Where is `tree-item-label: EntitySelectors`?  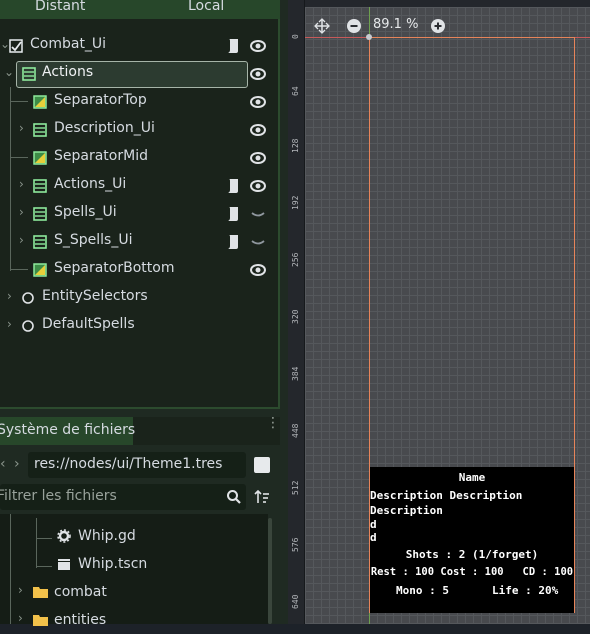 tree-item-label: EntitySelectors is located at coordinates (95, 296).